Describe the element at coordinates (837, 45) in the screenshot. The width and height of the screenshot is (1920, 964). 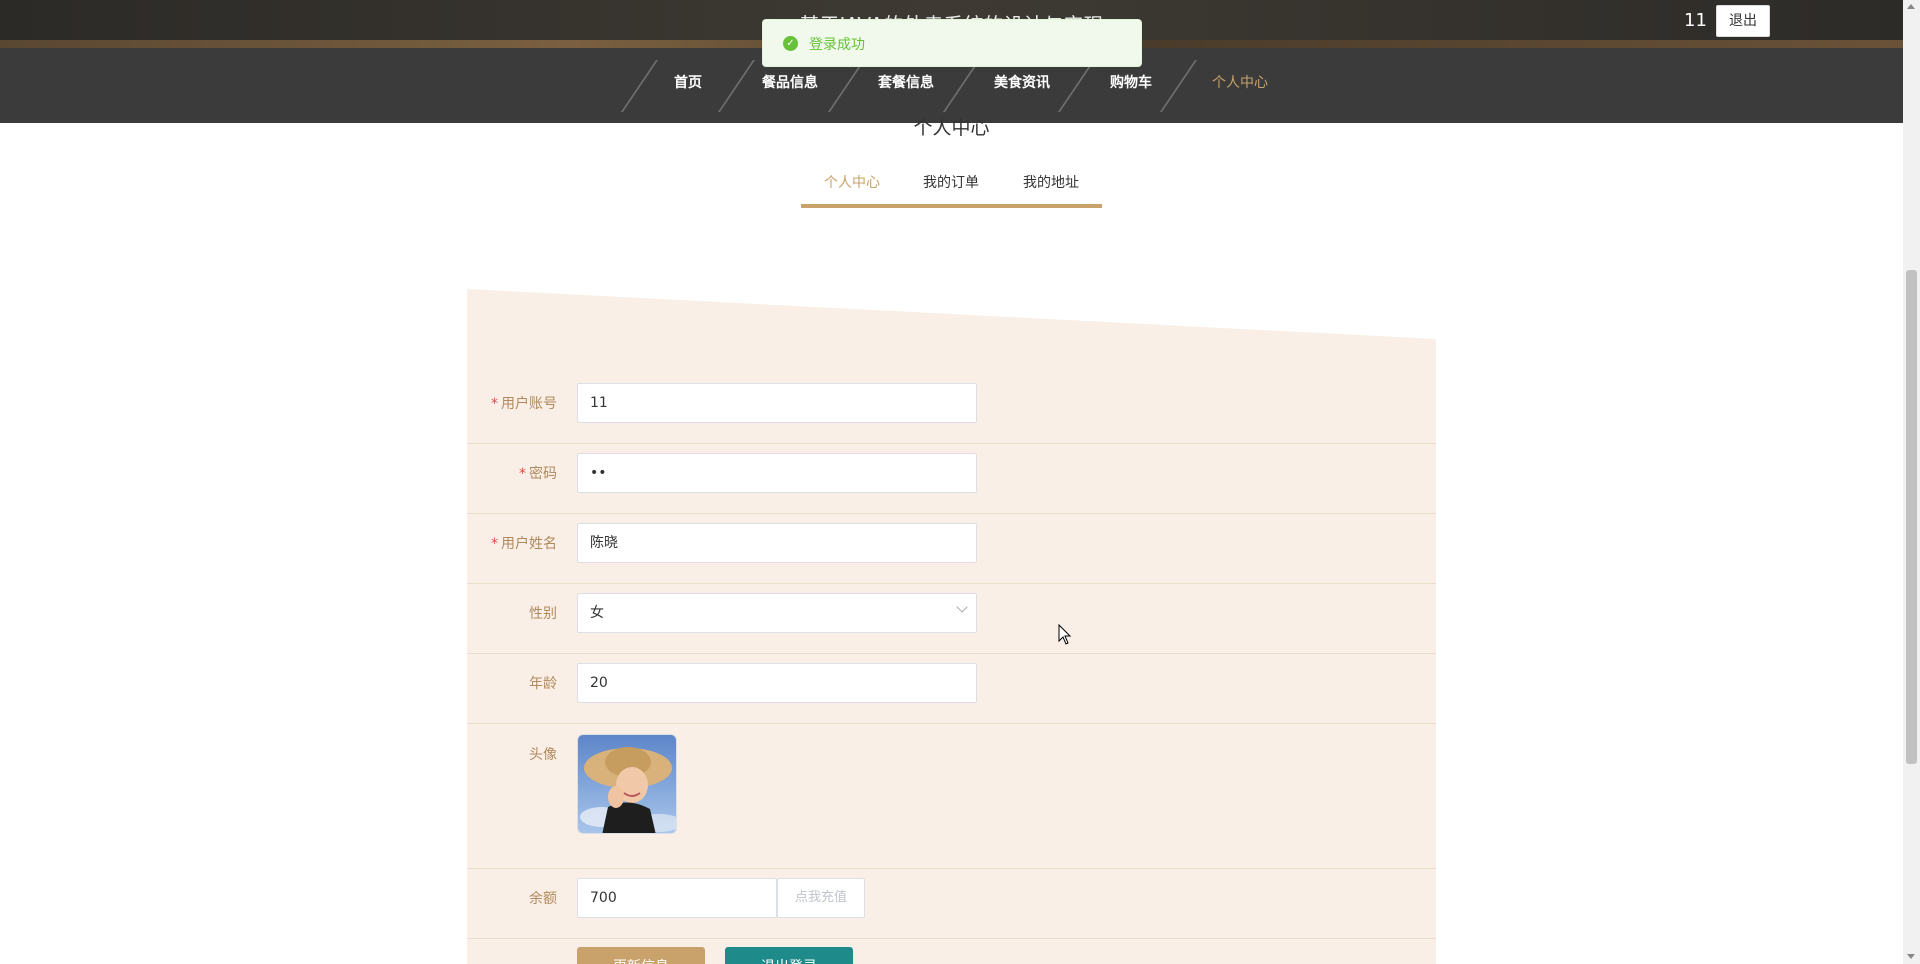
I see `toast-message: 登录成功` at that location.